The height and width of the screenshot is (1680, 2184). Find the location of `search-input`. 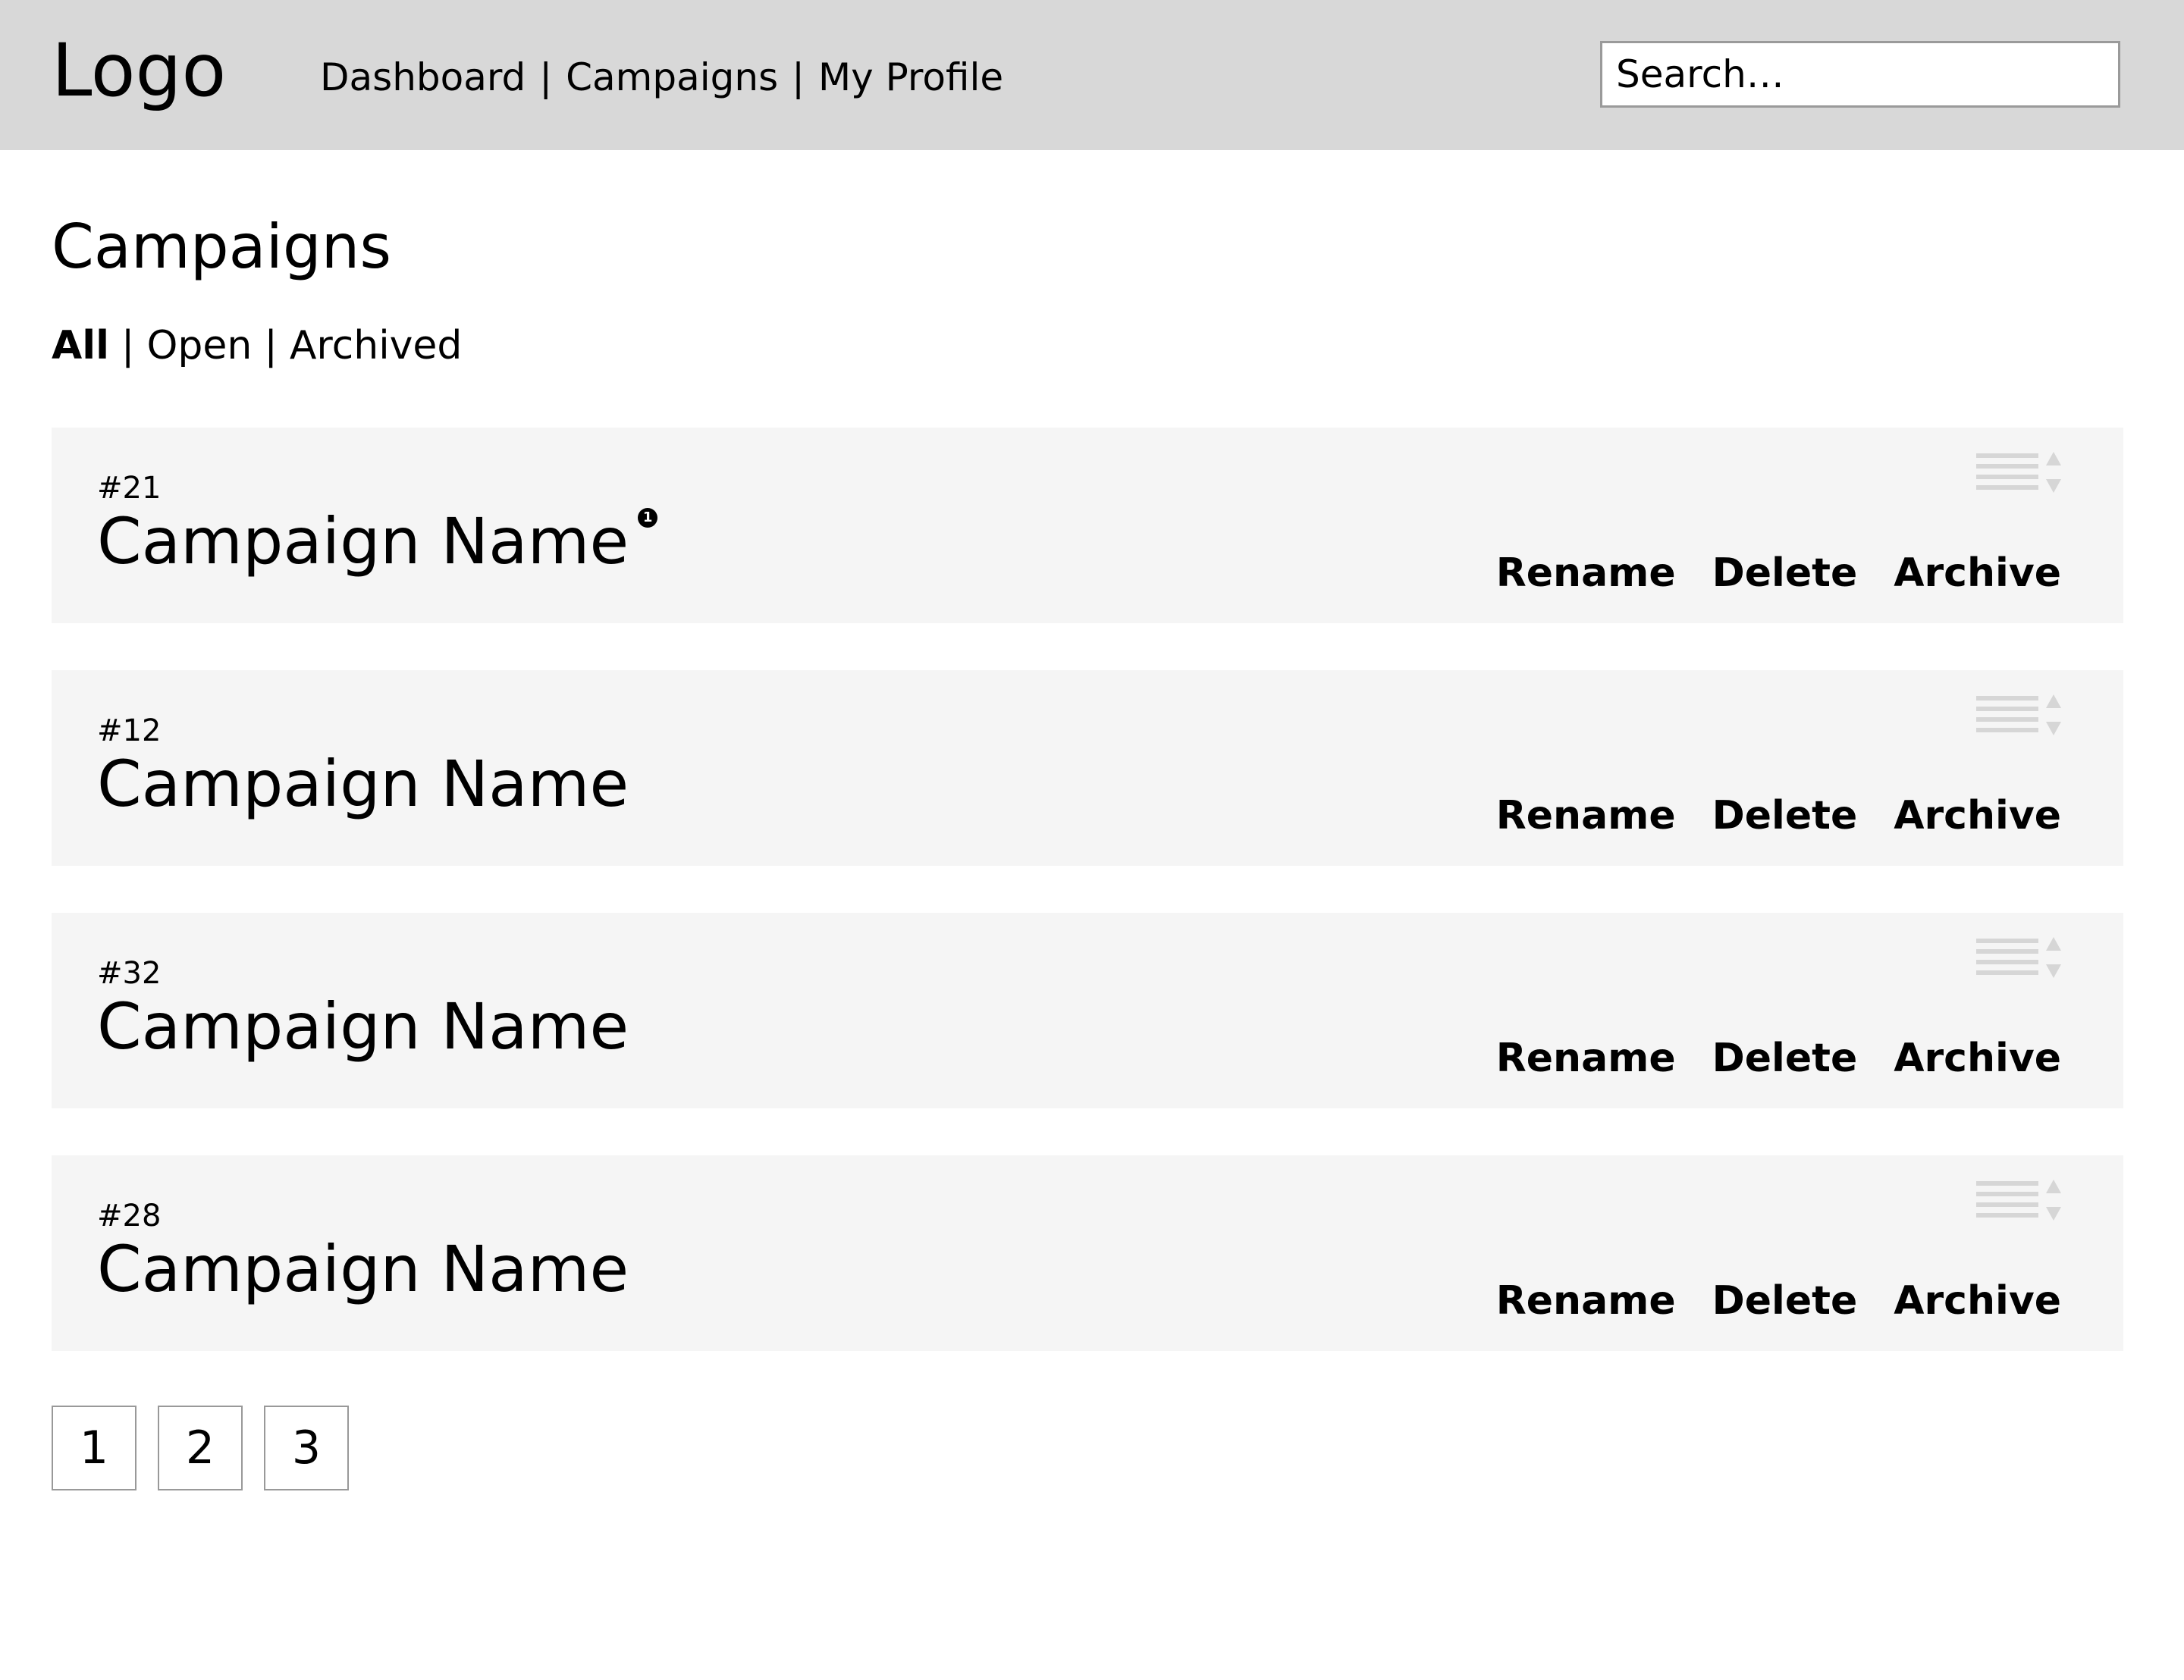

search-input is located at coordinates (1860, 74).